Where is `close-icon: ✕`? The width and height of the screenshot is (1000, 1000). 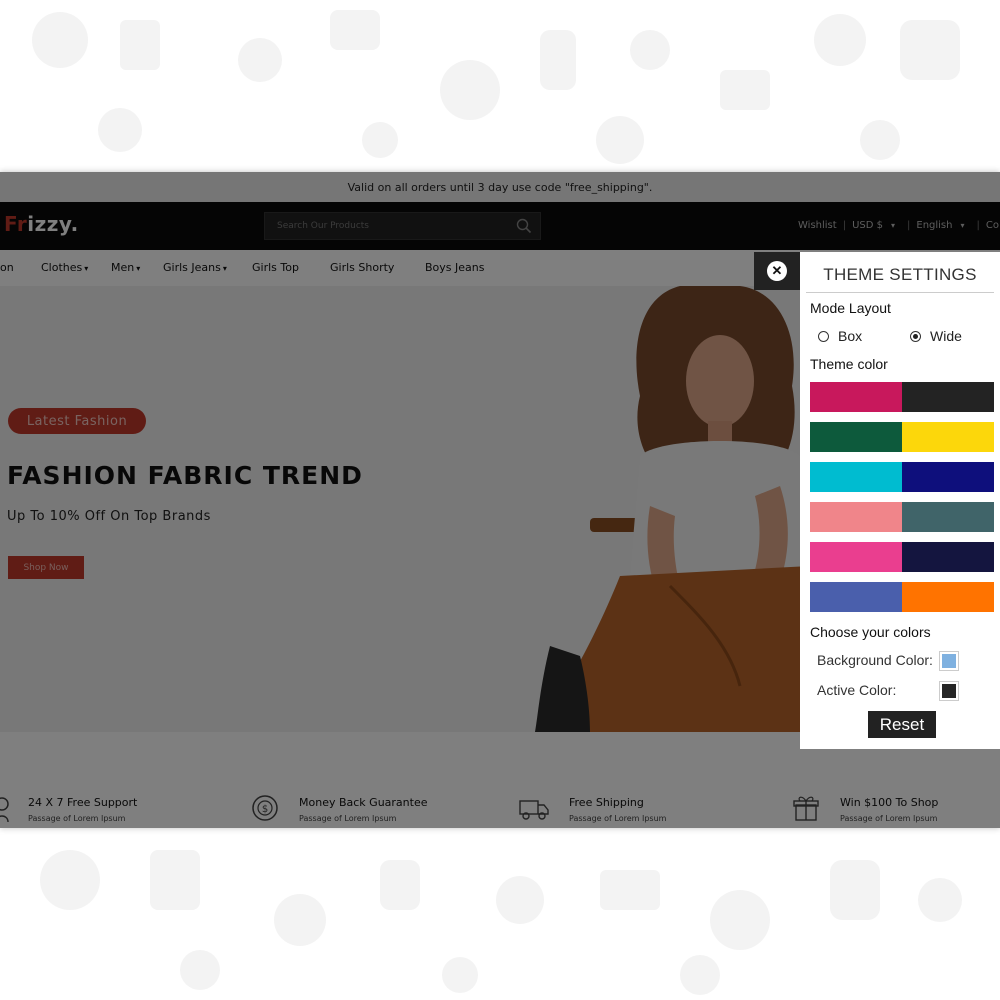 close-icon: ✕ is located at coordinates (777, 271).